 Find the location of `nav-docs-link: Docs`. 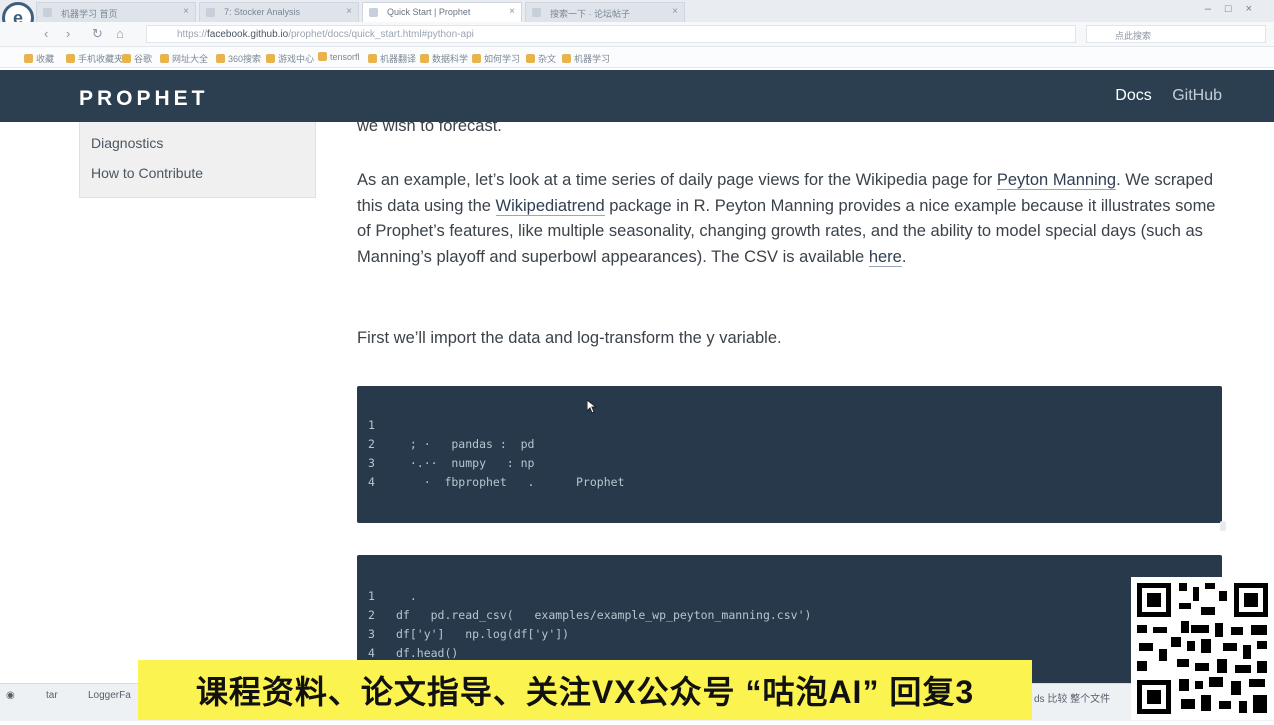

nav-docs-link: Docs is located at coordinates (1133, 95).